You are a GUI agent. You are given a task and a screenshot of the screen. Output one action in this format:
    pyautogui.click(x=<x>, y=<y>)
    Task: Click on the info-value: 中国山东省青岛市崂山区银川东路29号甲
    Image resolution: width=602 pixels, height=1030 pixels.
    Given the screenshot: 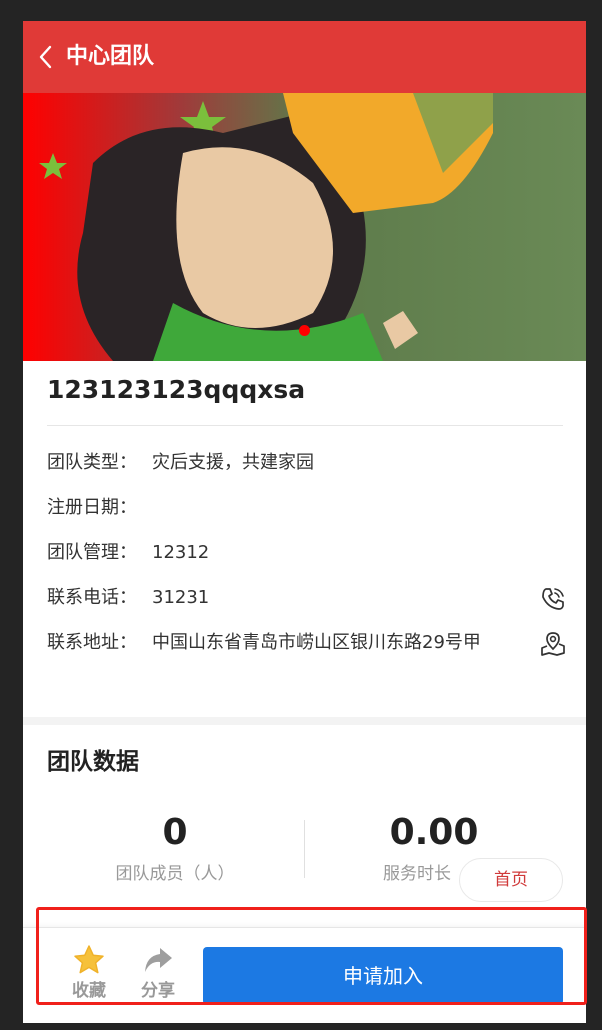 What is the action you would take?
    pyautogui.click(x=316, y=642)
    